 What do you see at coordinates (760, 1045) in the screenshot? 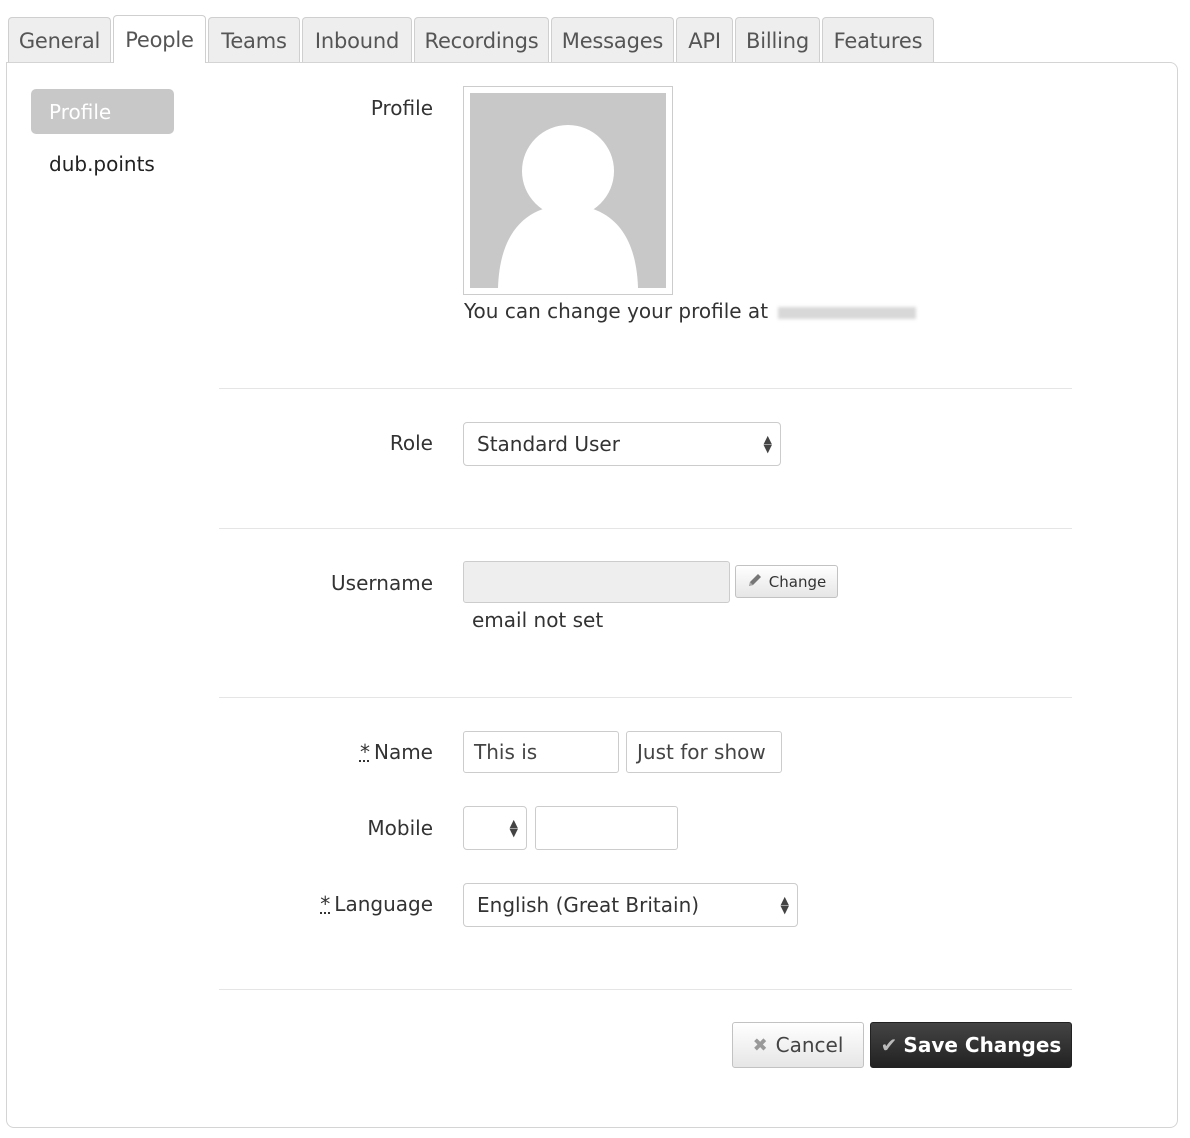
I see `close-icon: ✖` at bounding box center [760, 1045].